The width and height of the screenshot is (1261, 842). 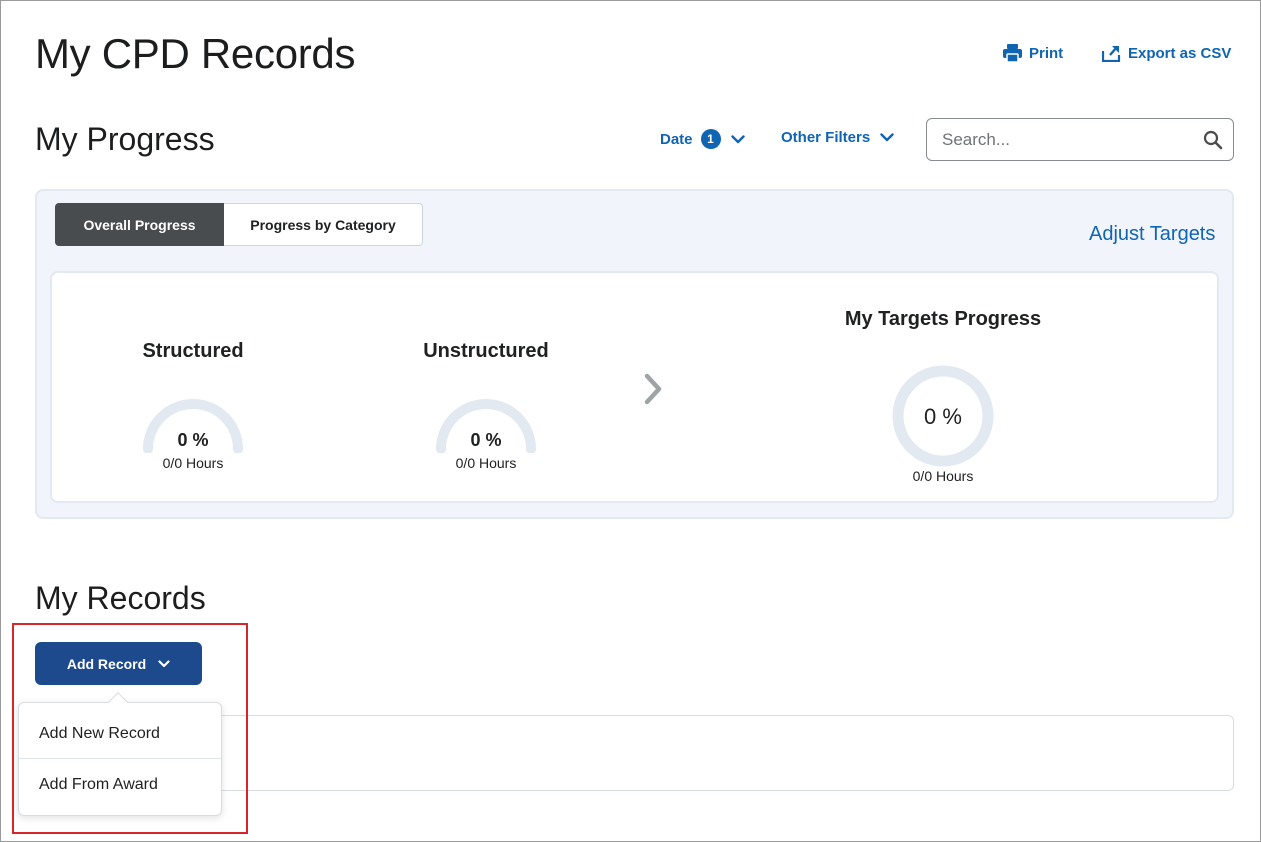 I want to click on add-record-button: Add Record, so click(x=118, y=663).